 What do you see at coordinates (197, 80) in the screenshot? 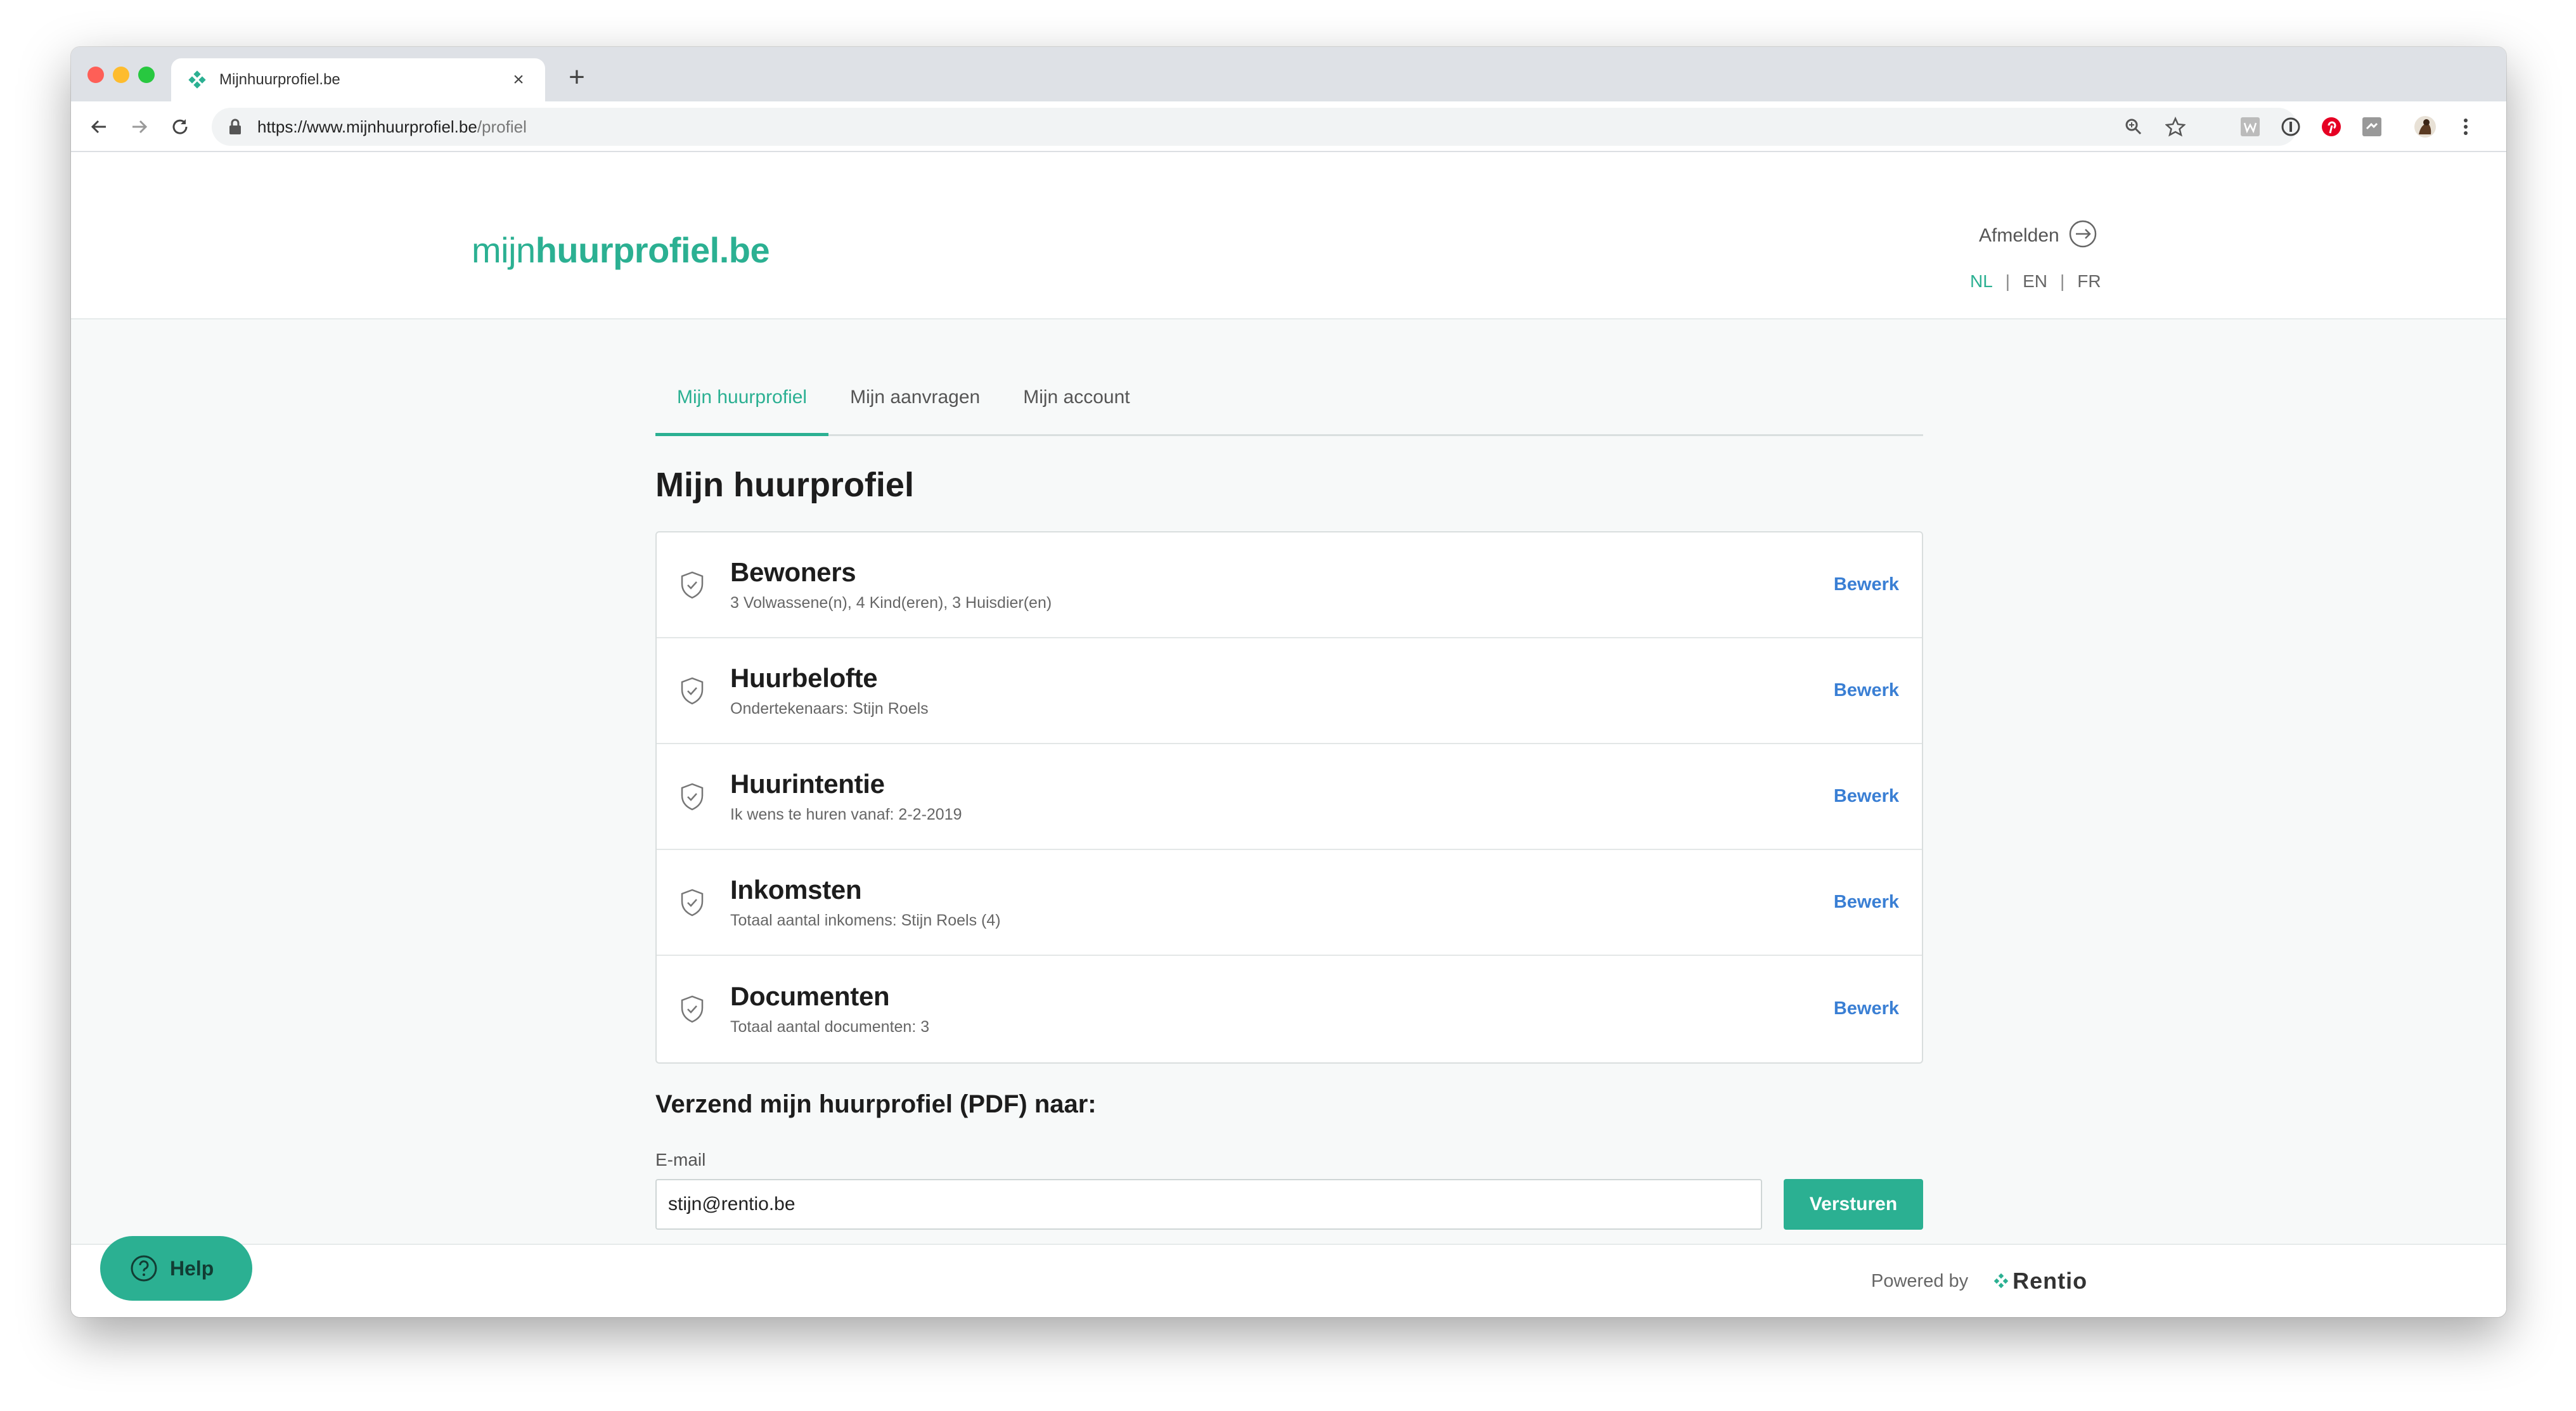
I see `favicon-icon` at bounding box center [197, 80].